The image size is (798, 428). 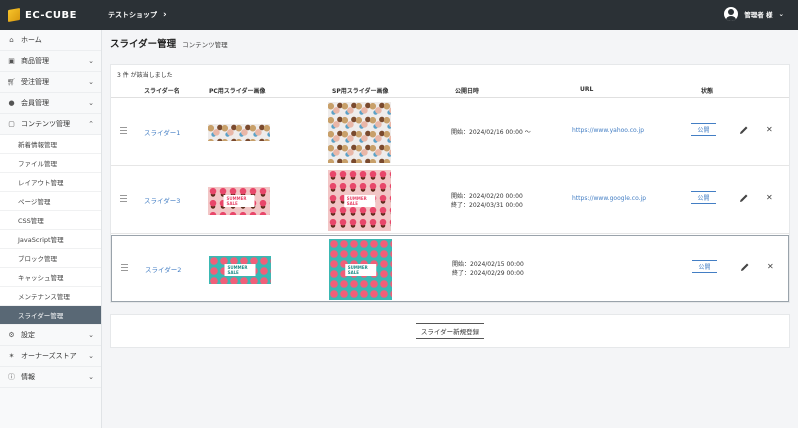 What do you see at coordinates (50, 40) in the screenshot?
I see `sidebar-item-home: ⌂ ホーム` at bounding box center [50, 40].